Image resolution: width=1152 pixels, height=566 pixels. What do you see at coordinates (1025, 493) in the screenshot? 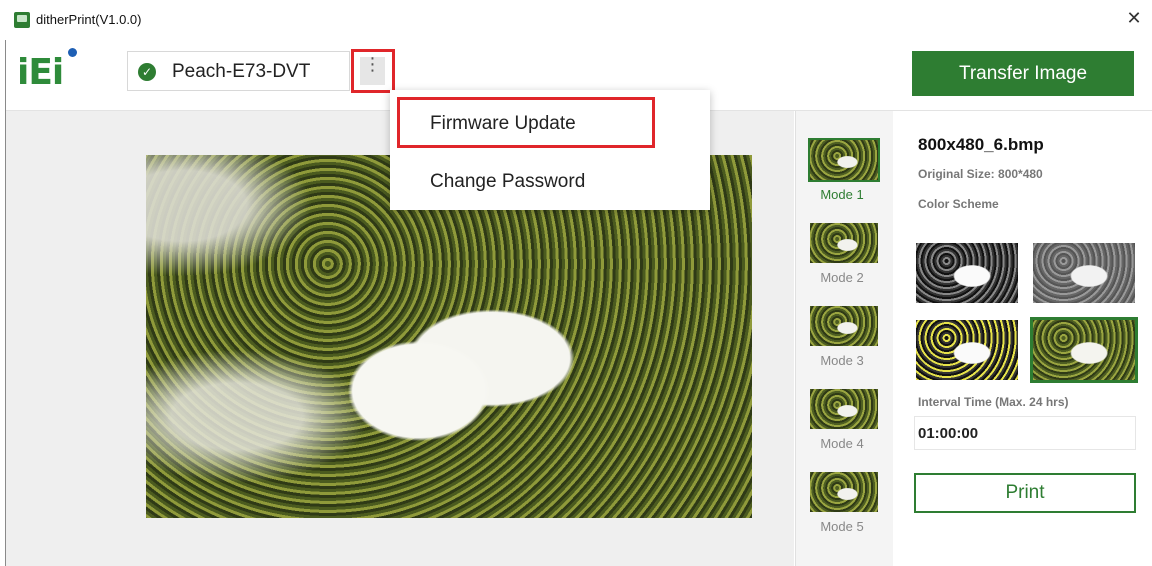
I see `print-button: Print` at bounding box center [1025, 493].